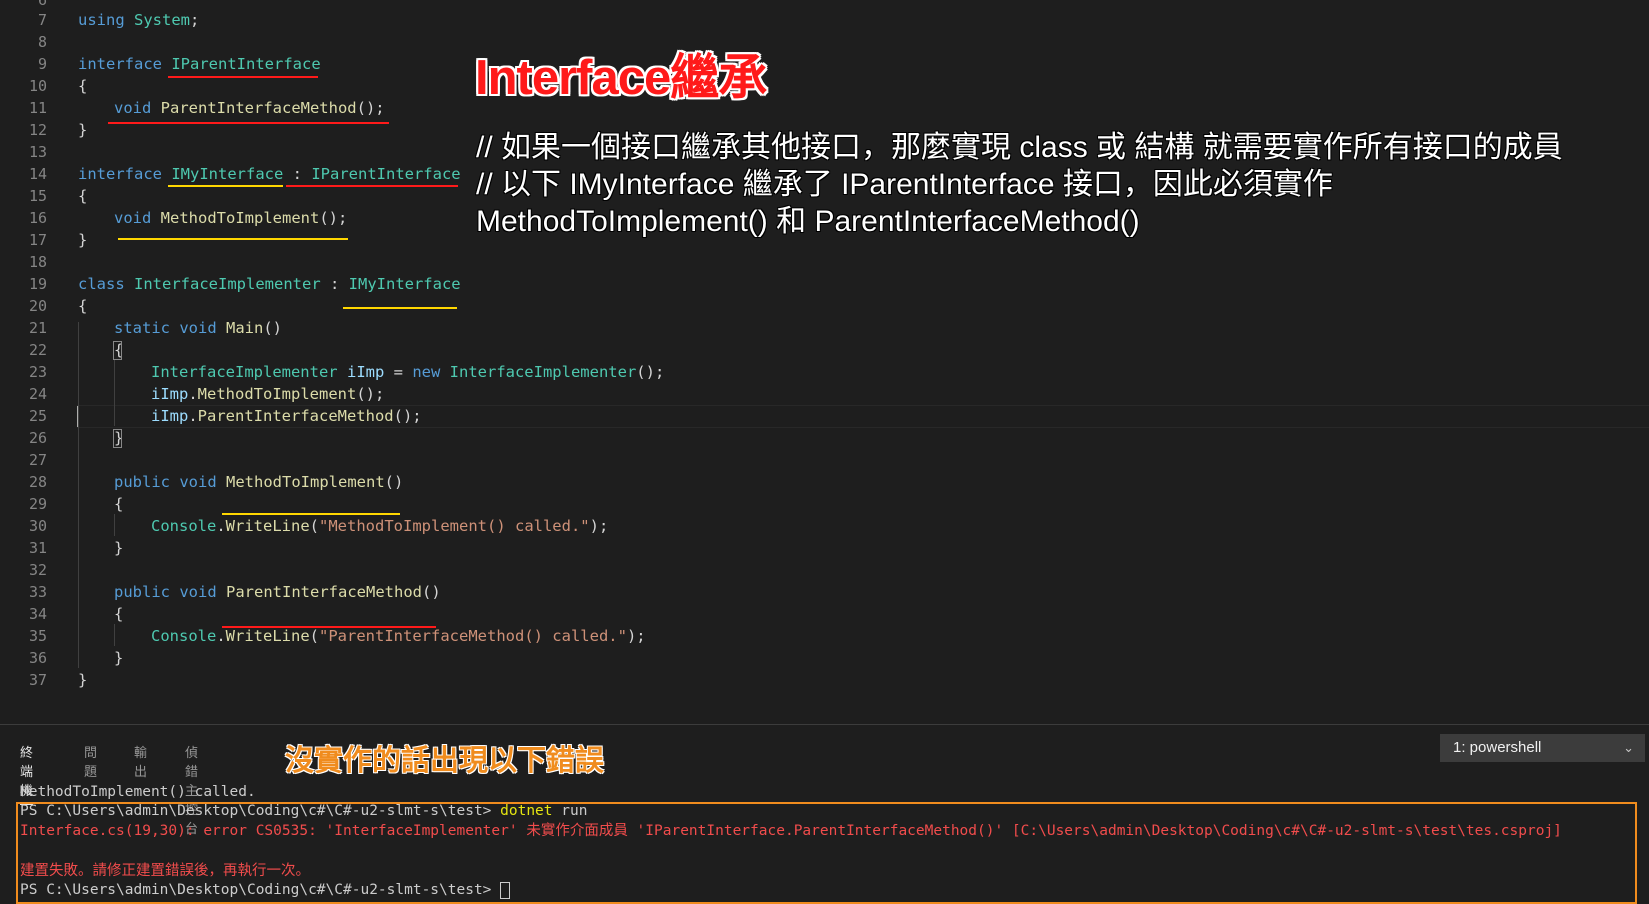 This screenshot has height=904, width=1649. I want to click on line-number: 26, so click(37, 438).